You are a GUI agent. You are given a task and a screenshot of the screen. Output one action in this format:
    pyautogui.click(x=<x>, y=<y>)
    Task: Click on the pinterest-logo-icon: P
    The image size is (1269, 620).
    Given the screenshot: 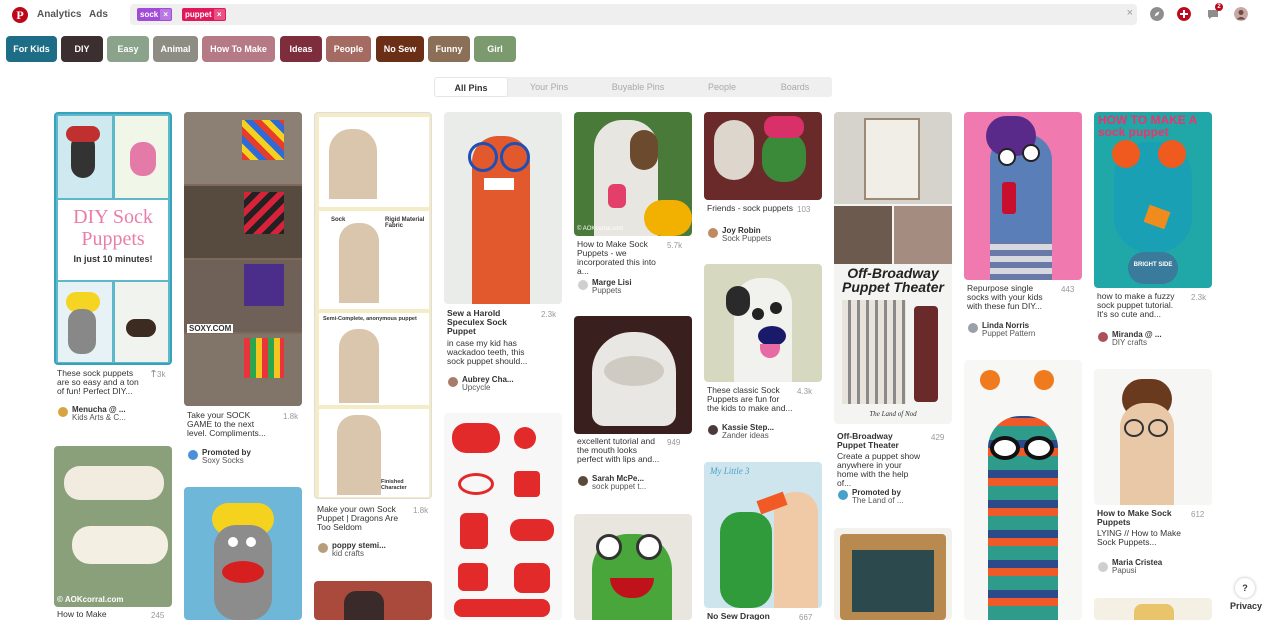 What is the action you would take?
    pyautogui.click(x=20, y=15)
    